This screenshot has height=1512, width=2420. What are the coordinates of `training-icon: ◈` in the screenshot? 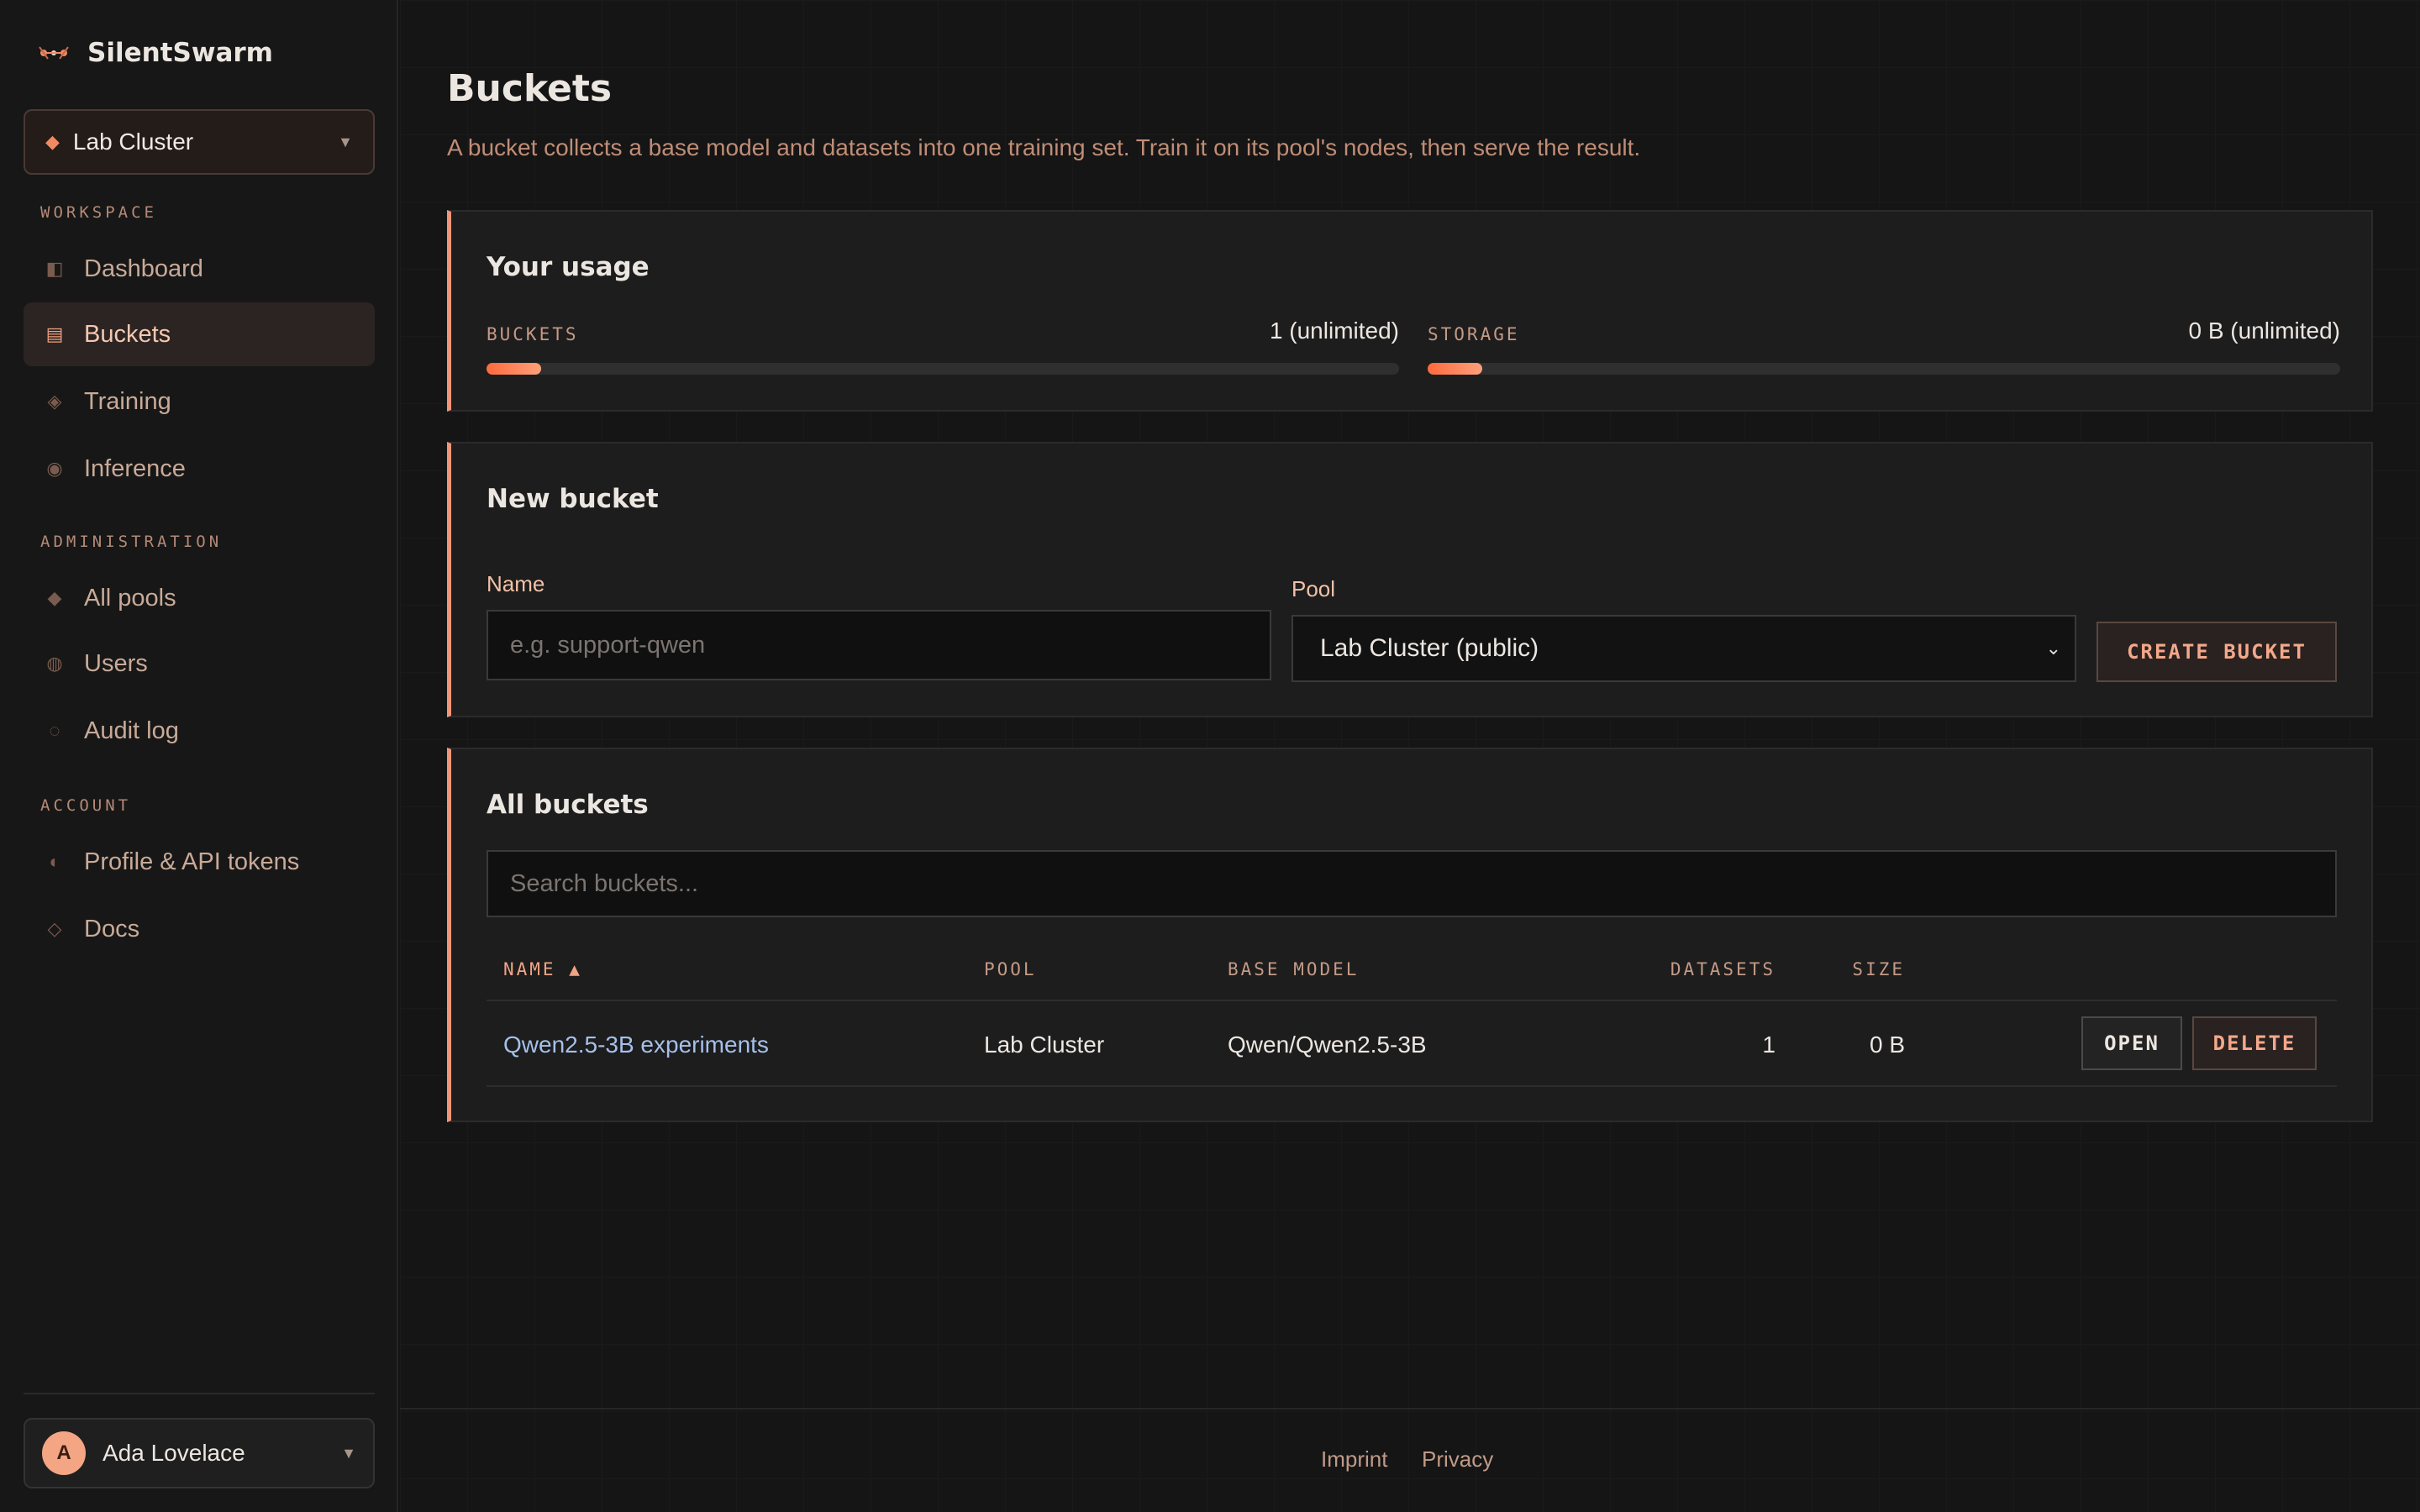 It's located at (54, 401).